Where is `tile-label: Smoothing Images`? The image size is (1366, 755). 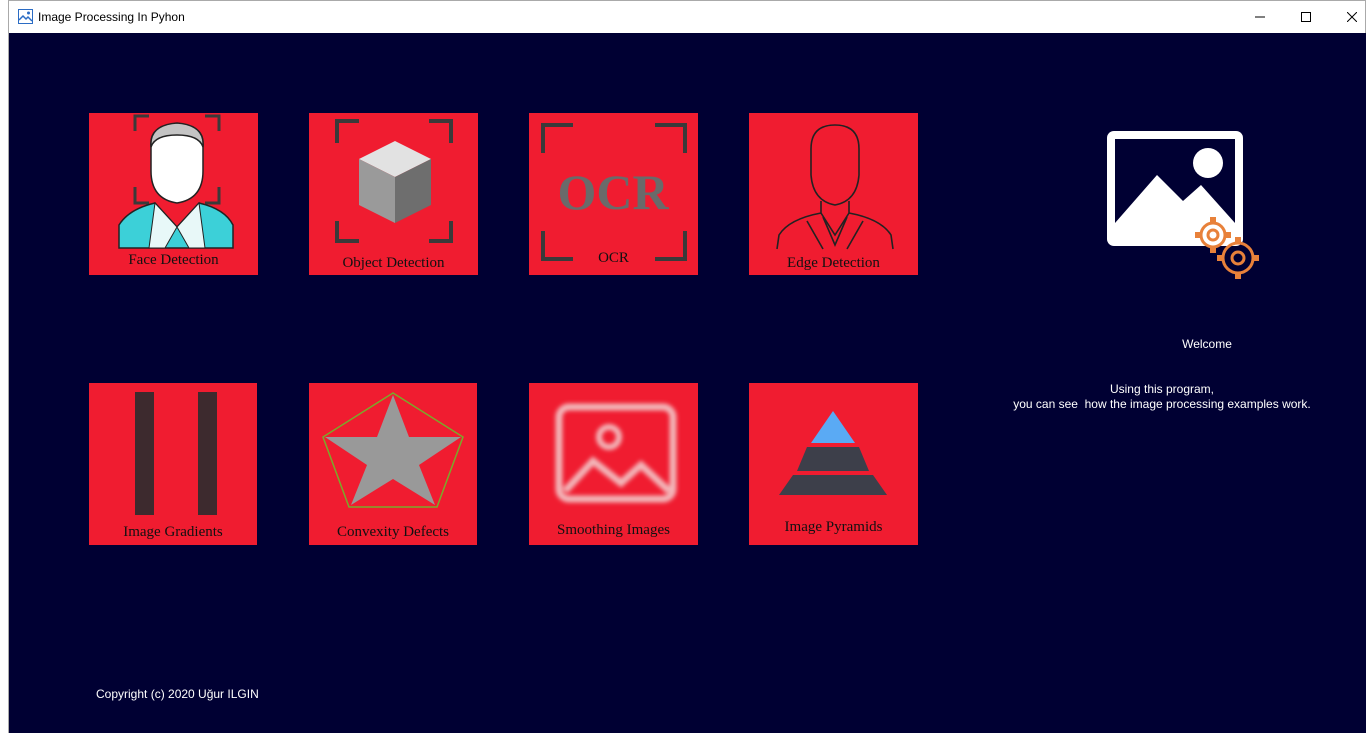 tile-label: Smoothing Images is located at coordinates (613, 530).